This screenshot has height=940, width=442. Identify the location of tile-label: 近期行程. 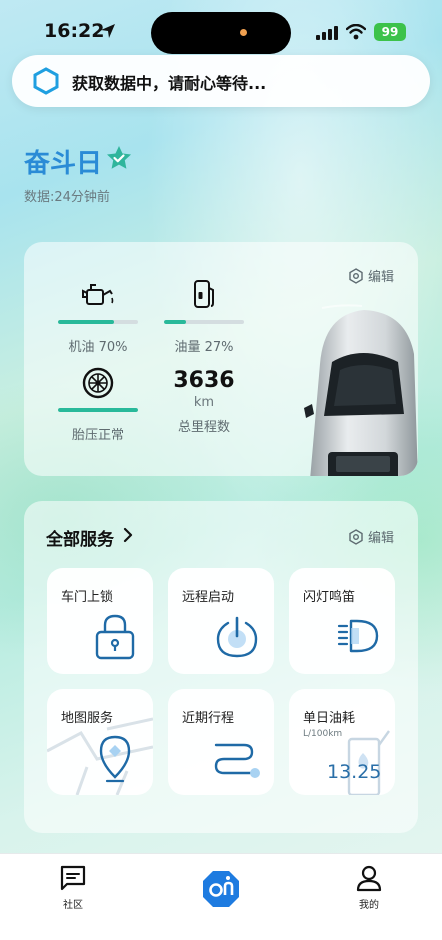
(208, 718).